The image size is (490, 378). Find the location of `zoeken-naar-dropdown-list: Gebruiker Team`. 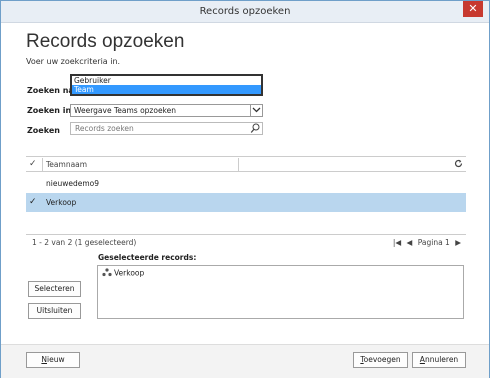

zoeken-naar-dropdown-list: Gebruiker Team is located at coordinates (166, 85).